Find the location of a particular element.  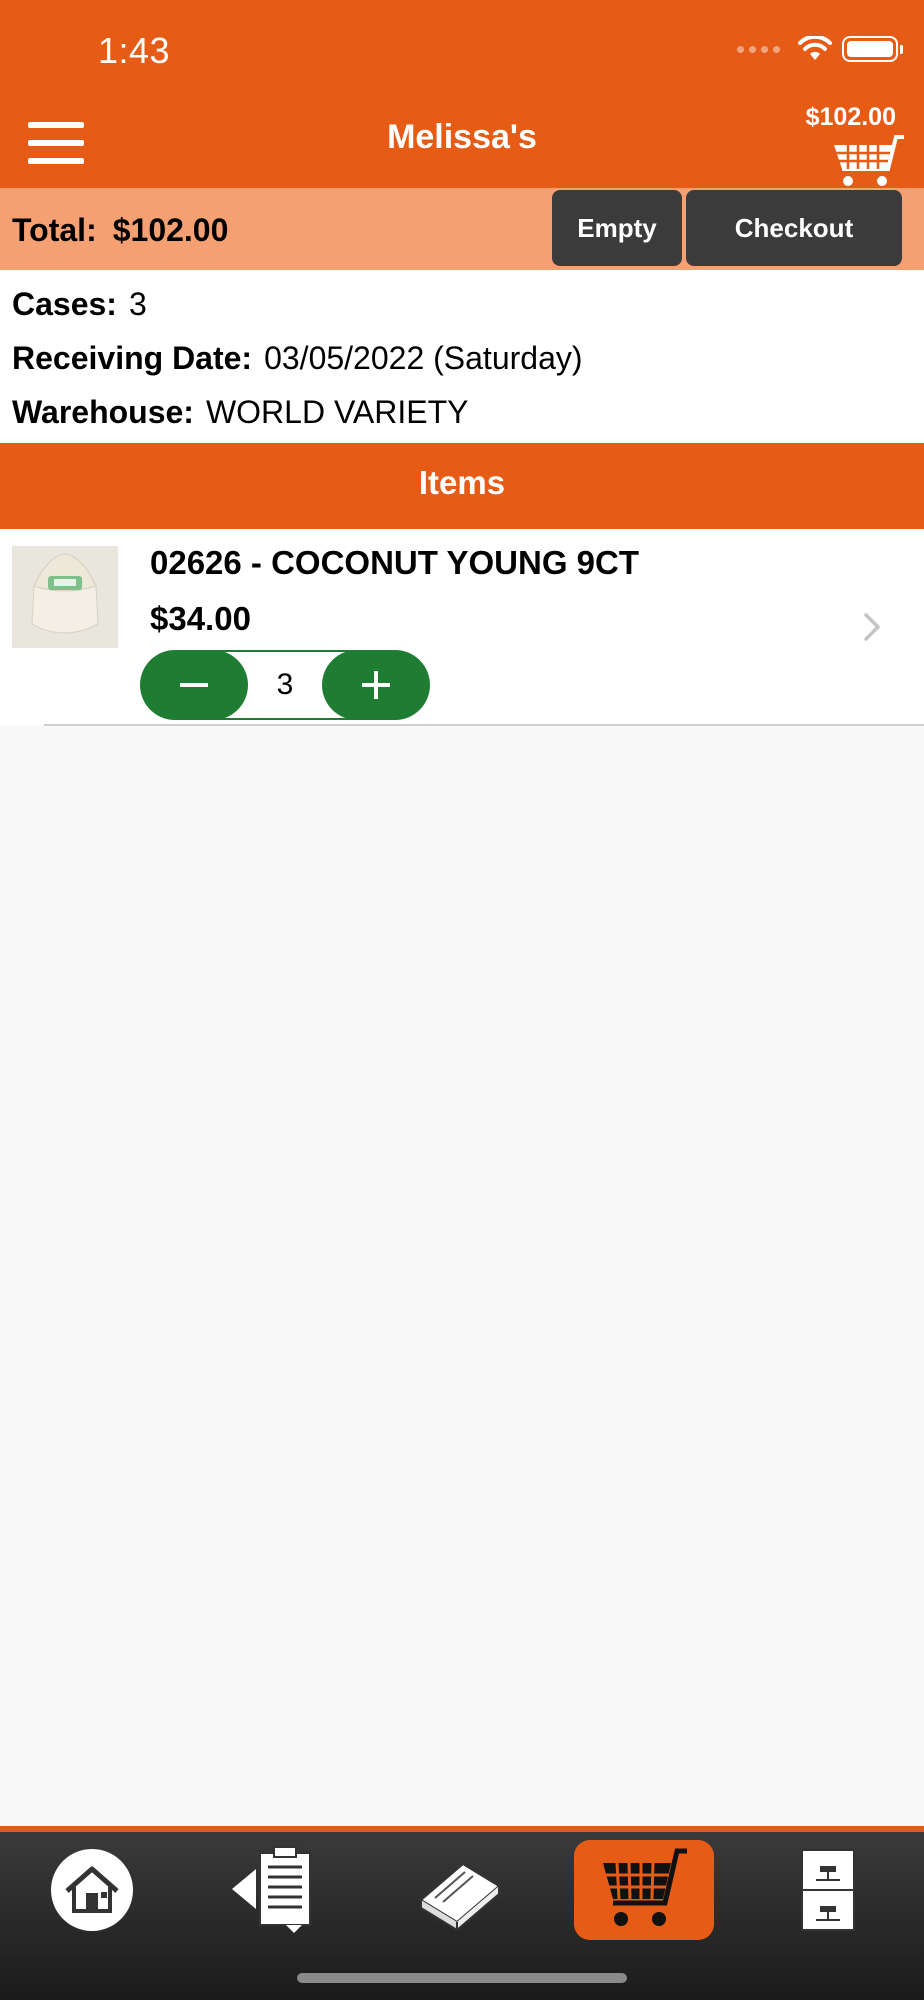

increase-quantity-button is located at coordinates (376, 685).